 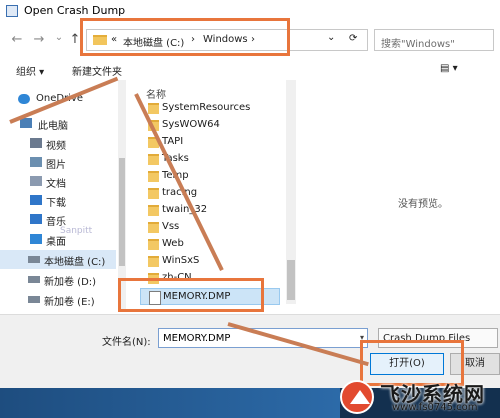 I want to click on file-name: WinSxS, so click(x=181, y=260).